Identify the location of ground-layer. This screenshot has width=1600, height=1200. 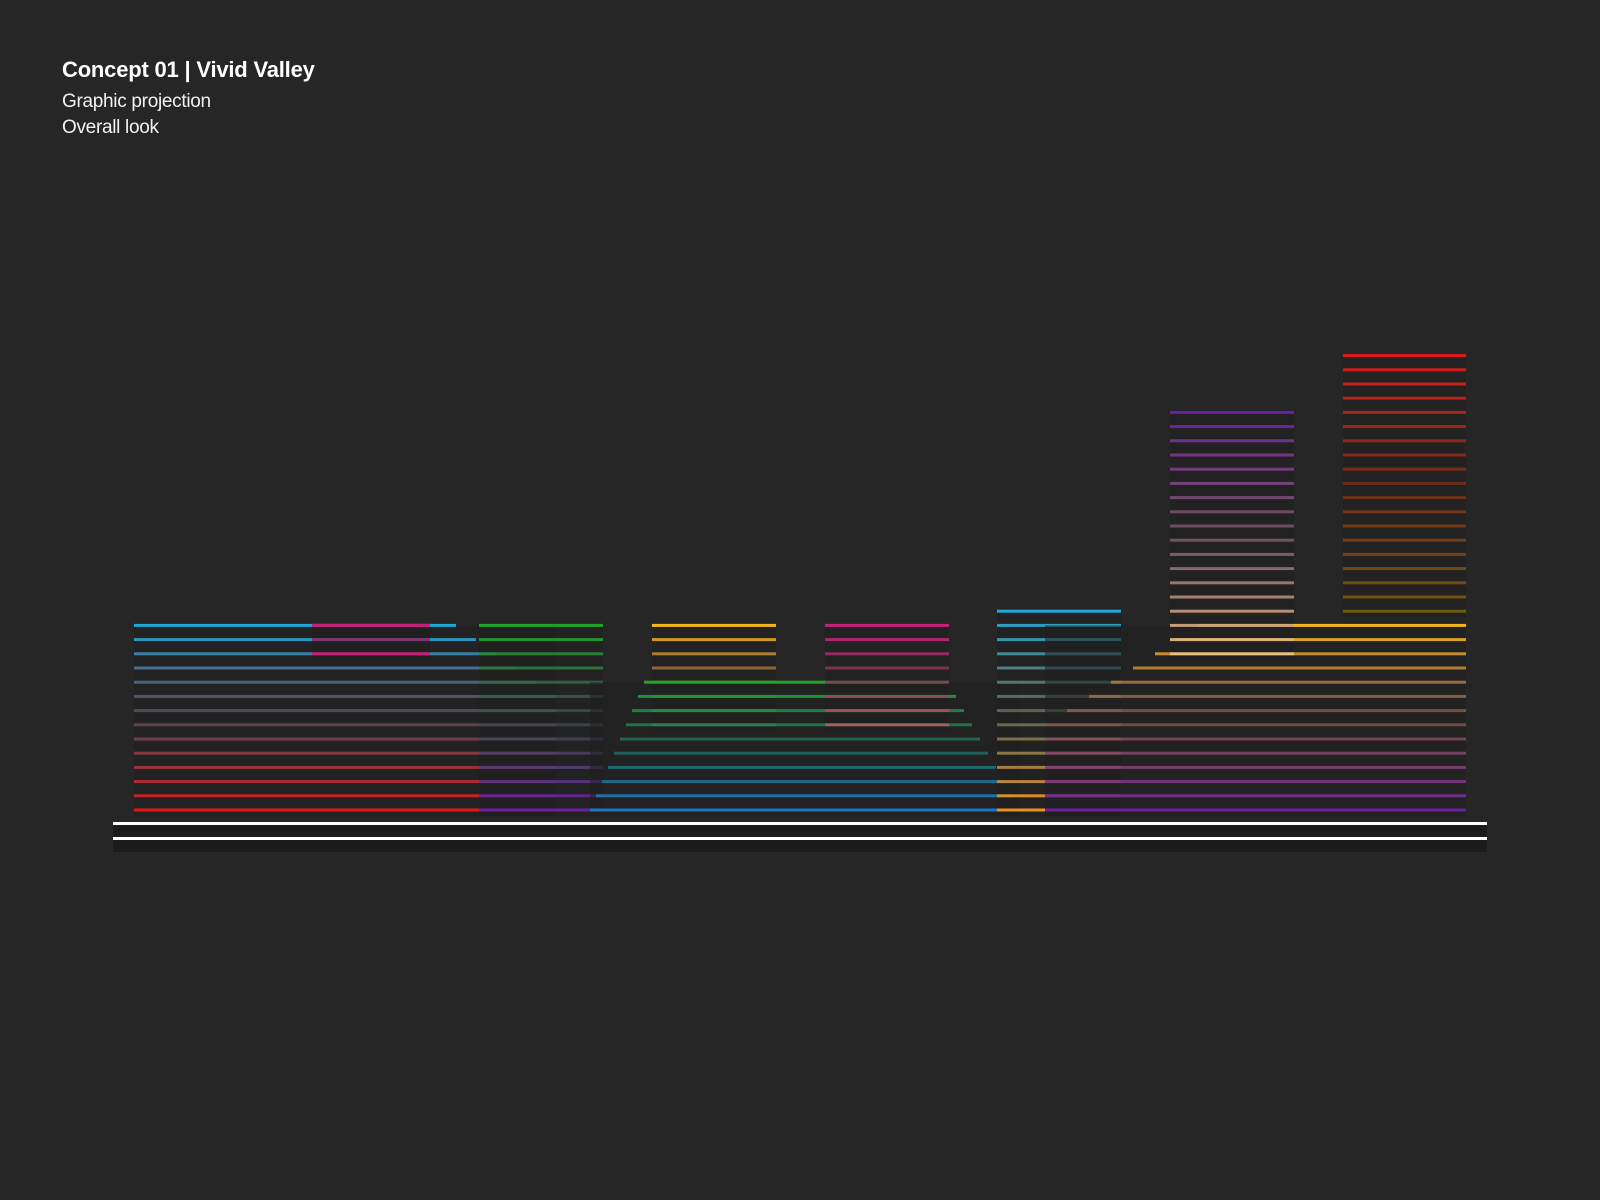
(800, 837).